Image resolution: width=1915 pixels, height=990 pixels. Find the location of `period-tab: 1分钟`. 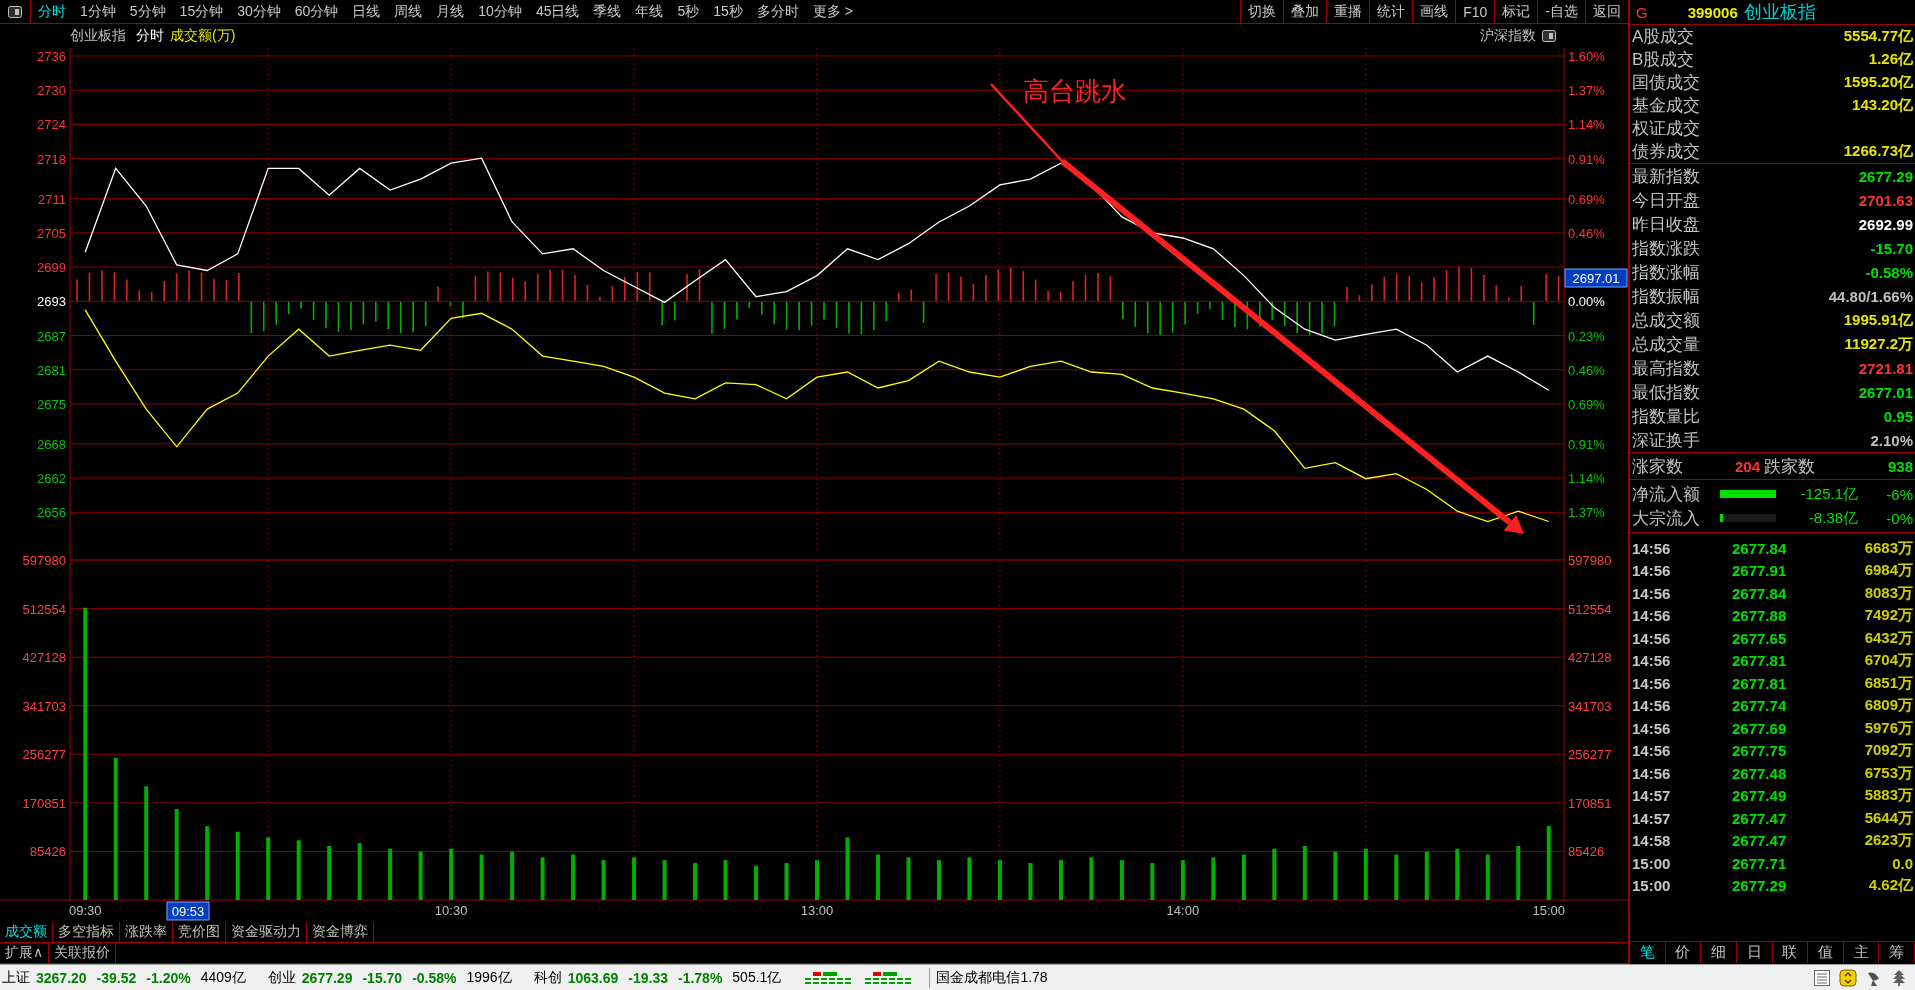

period-tab: 1分钟 is located at coordinates (98, 11).